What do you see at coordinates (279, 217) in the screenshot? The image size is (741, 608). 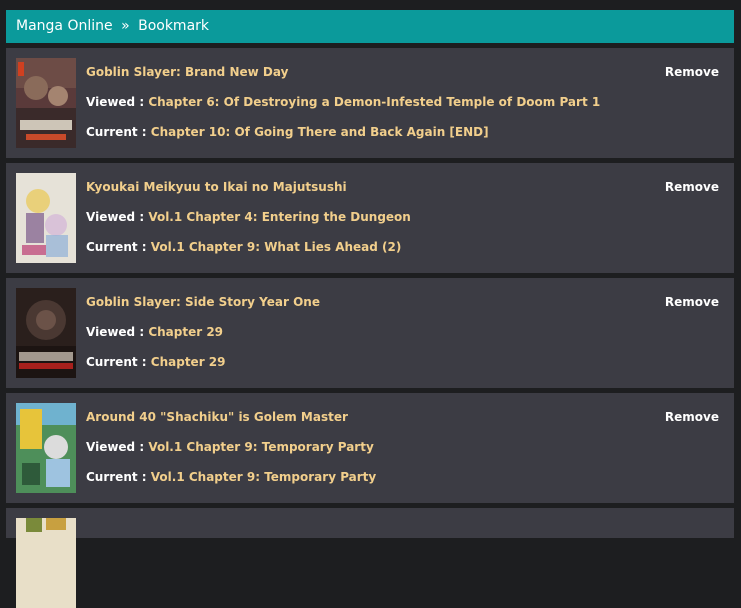 I see `viewed-chapter-link: Vol.1 Chapter 4: Entering the Dungeon` at bounding box center [279, 217].